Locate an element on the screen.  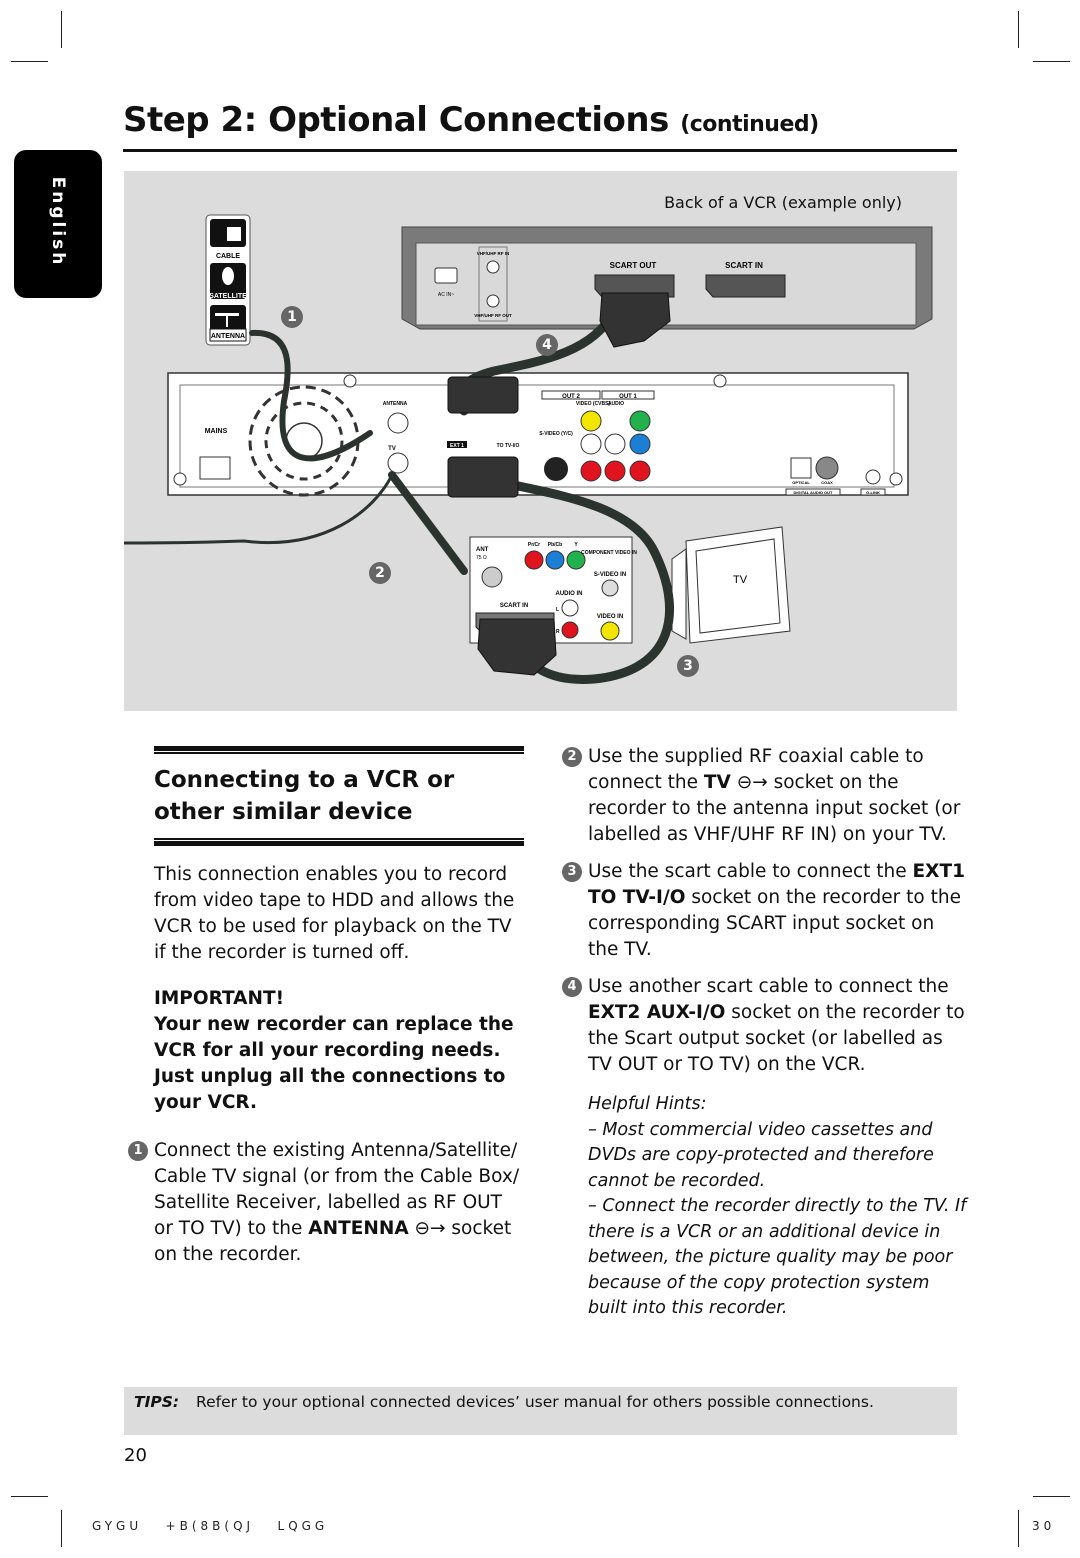
antenna-socket-label: ANTENNA is located at coordinates (395, 404).